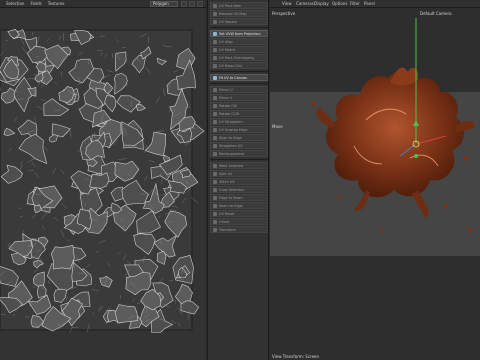  Describe the element at coordinates (231, 145) in the screenshot. I see `uv-command-label: Straighten UV` at that location.